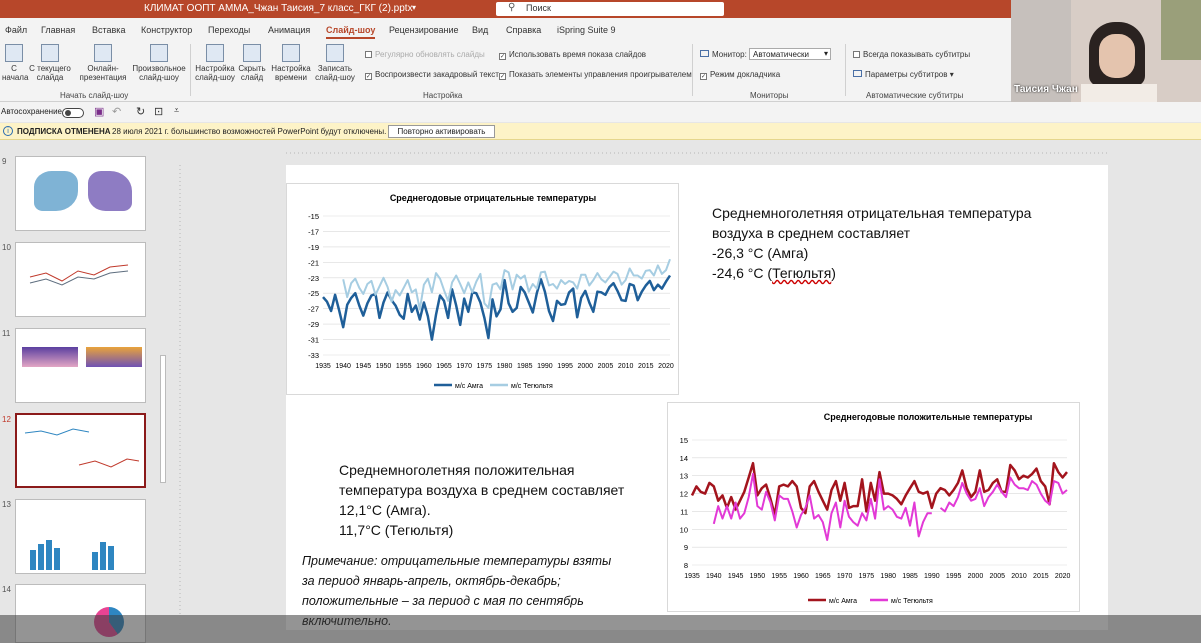  What do you see at coordinates (110, 191) in the screenshot?
I see `thumb-map-shape` at bounding box center [110, 191].